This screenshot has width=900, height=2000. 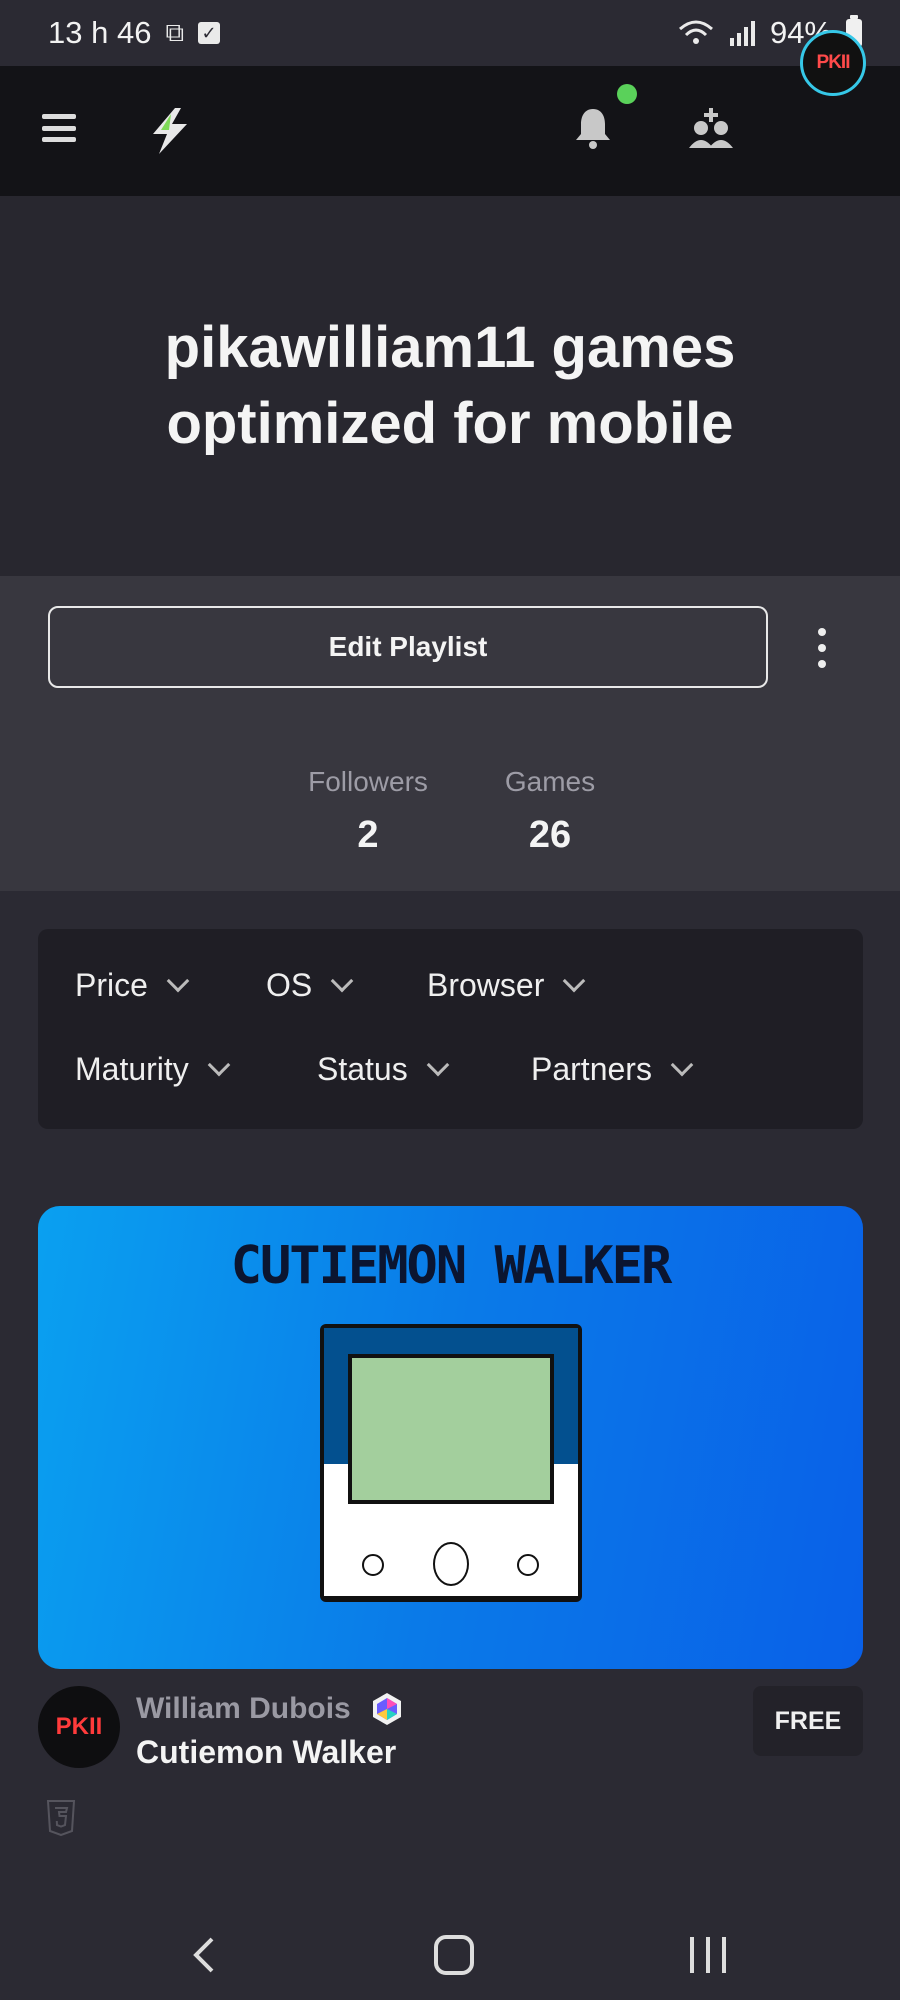 I want to click on wifi-icon, so click(x=695, y=32).